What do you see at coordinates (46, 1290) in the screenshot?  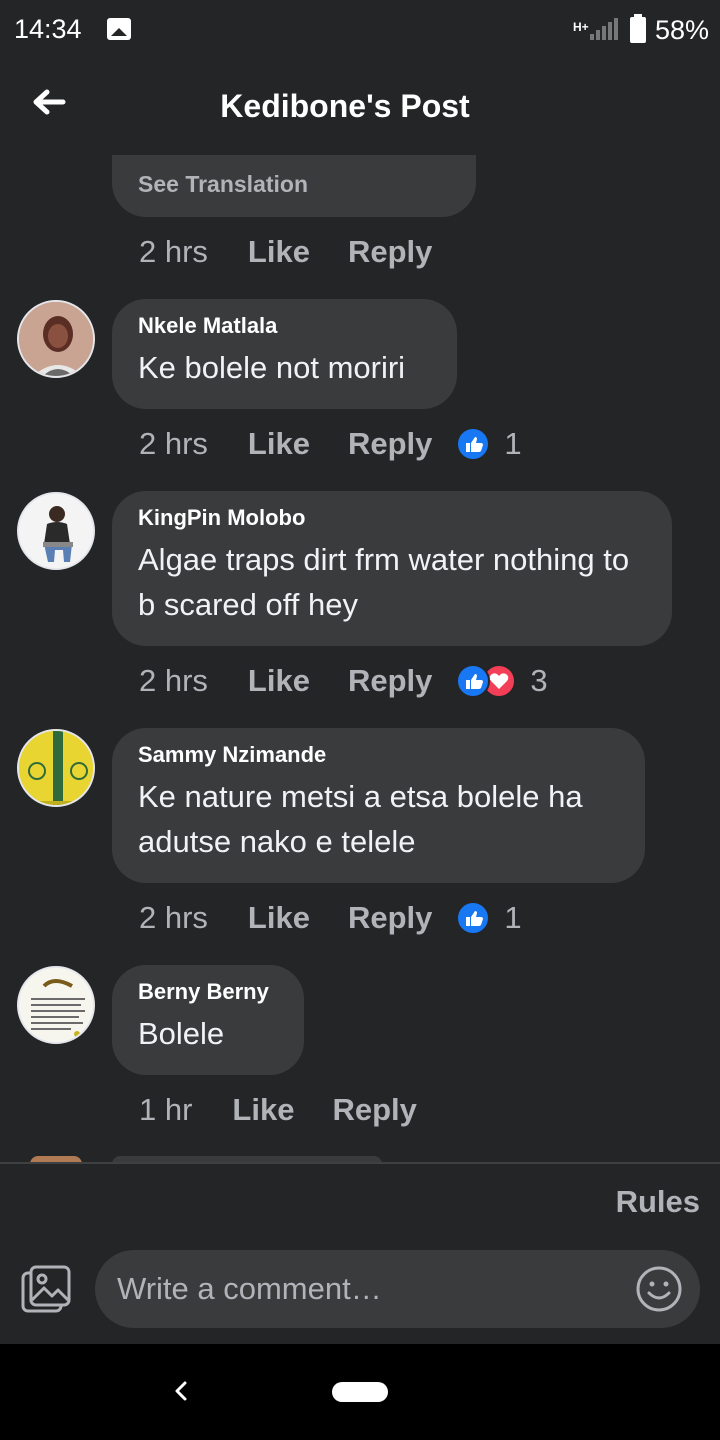 I see `photo-icon` at bounding box center [46, 1290].